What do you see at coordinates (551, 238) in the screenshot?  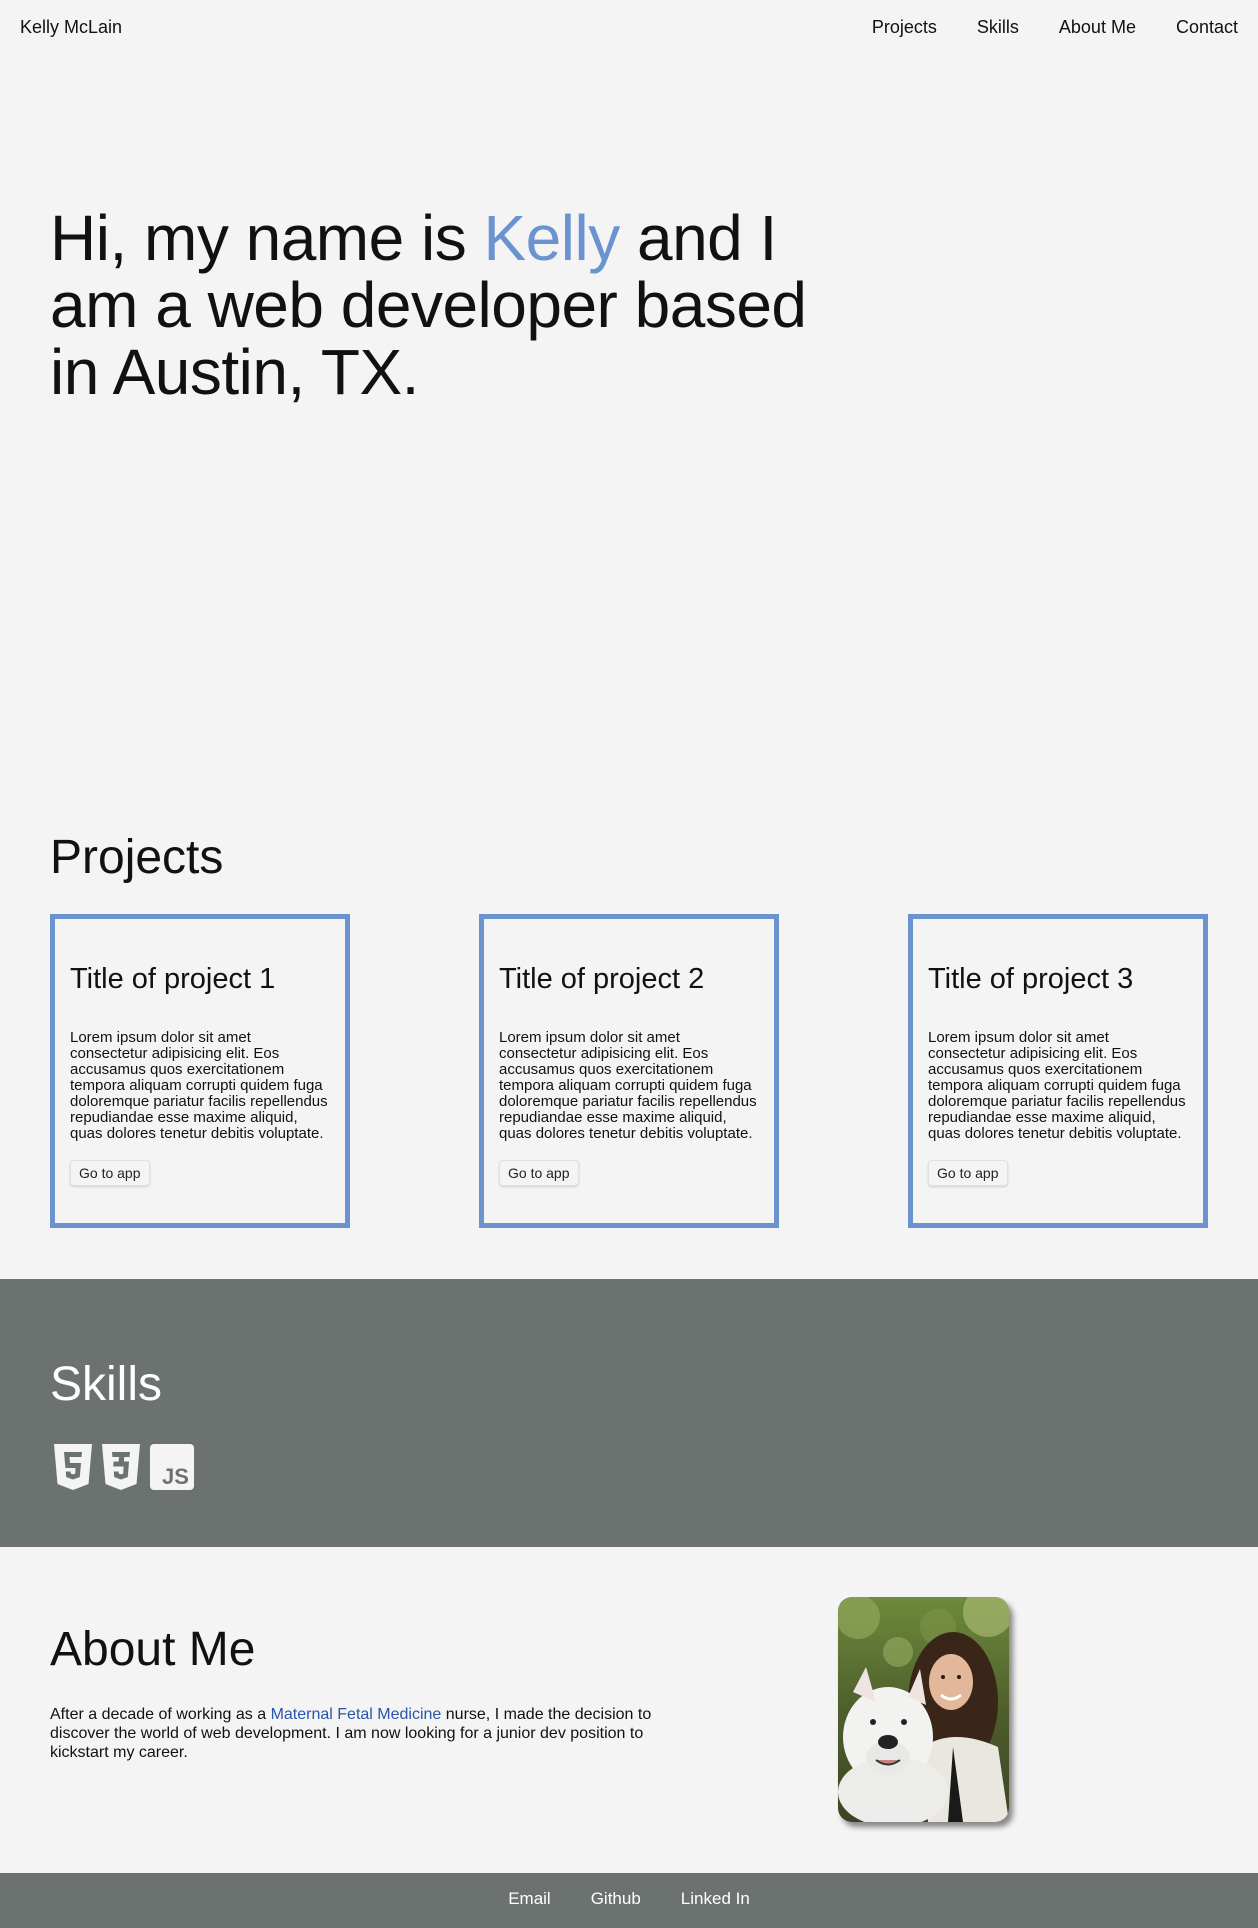 I see `hero-name-highlight: Kelly` at bounding box center [551, 238].